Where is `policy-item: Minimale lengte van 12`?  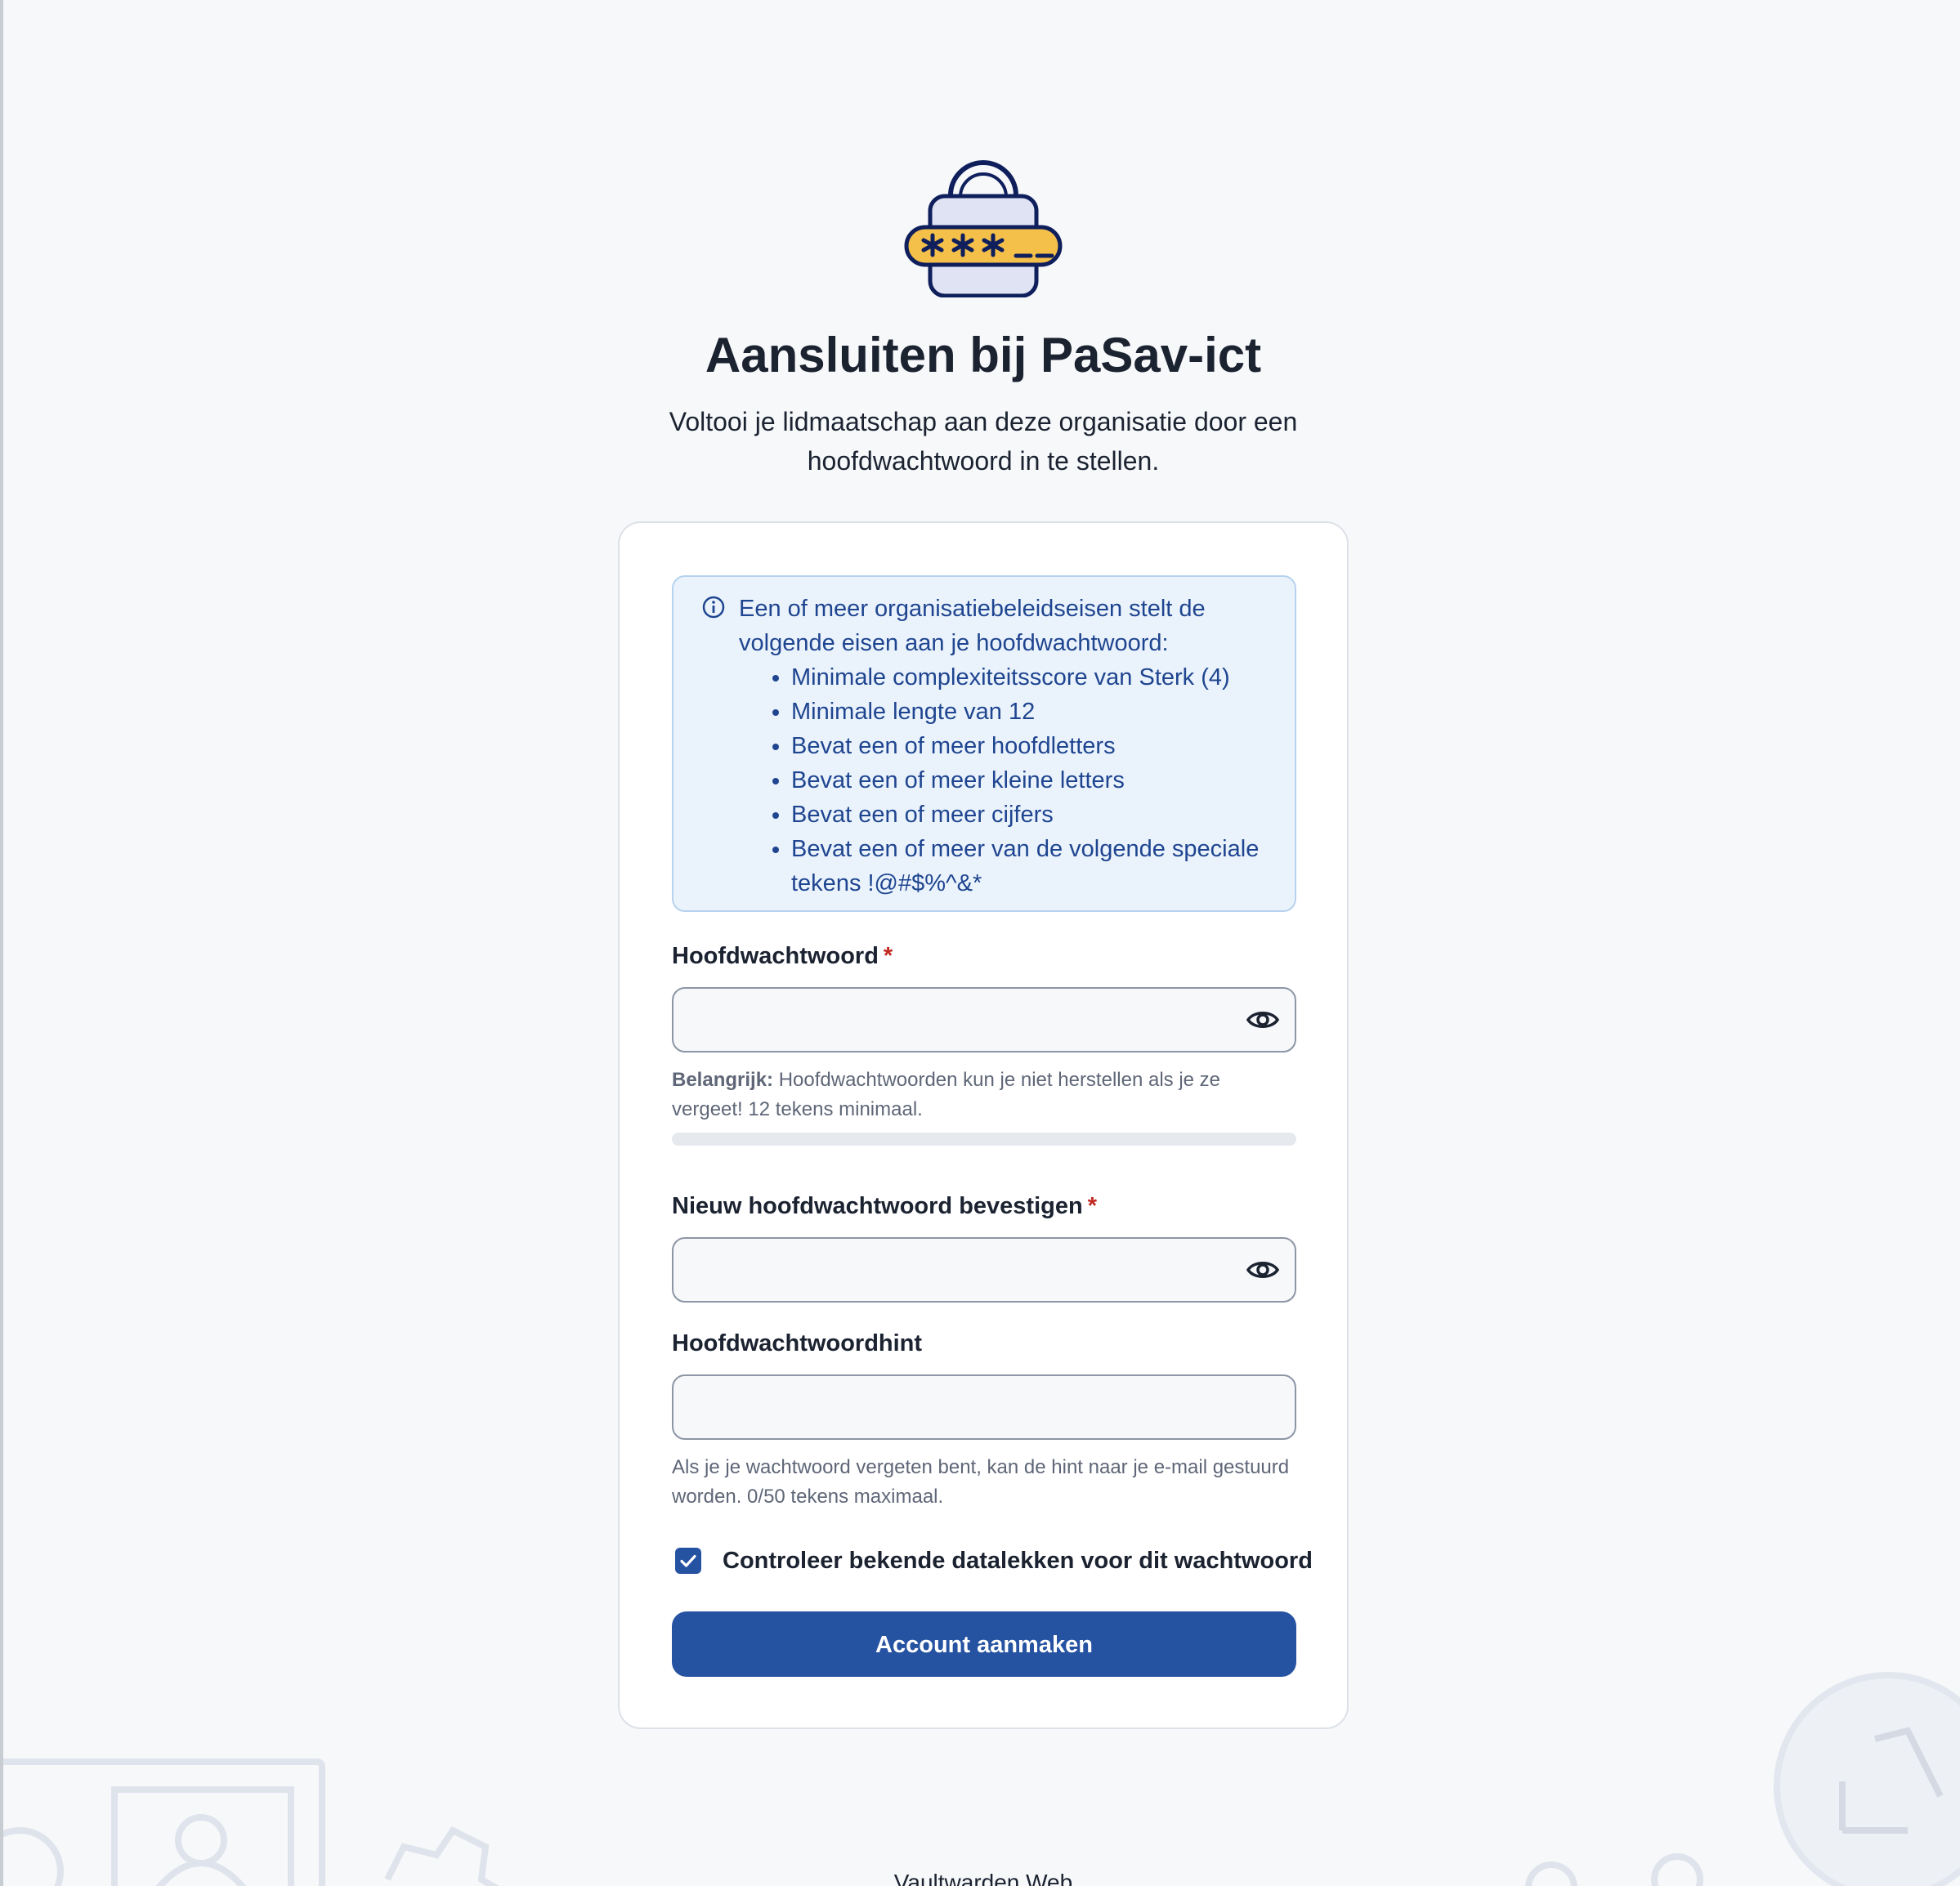
policy-item: Minimale lengte van 12 is located at coordinates (1043, 712).